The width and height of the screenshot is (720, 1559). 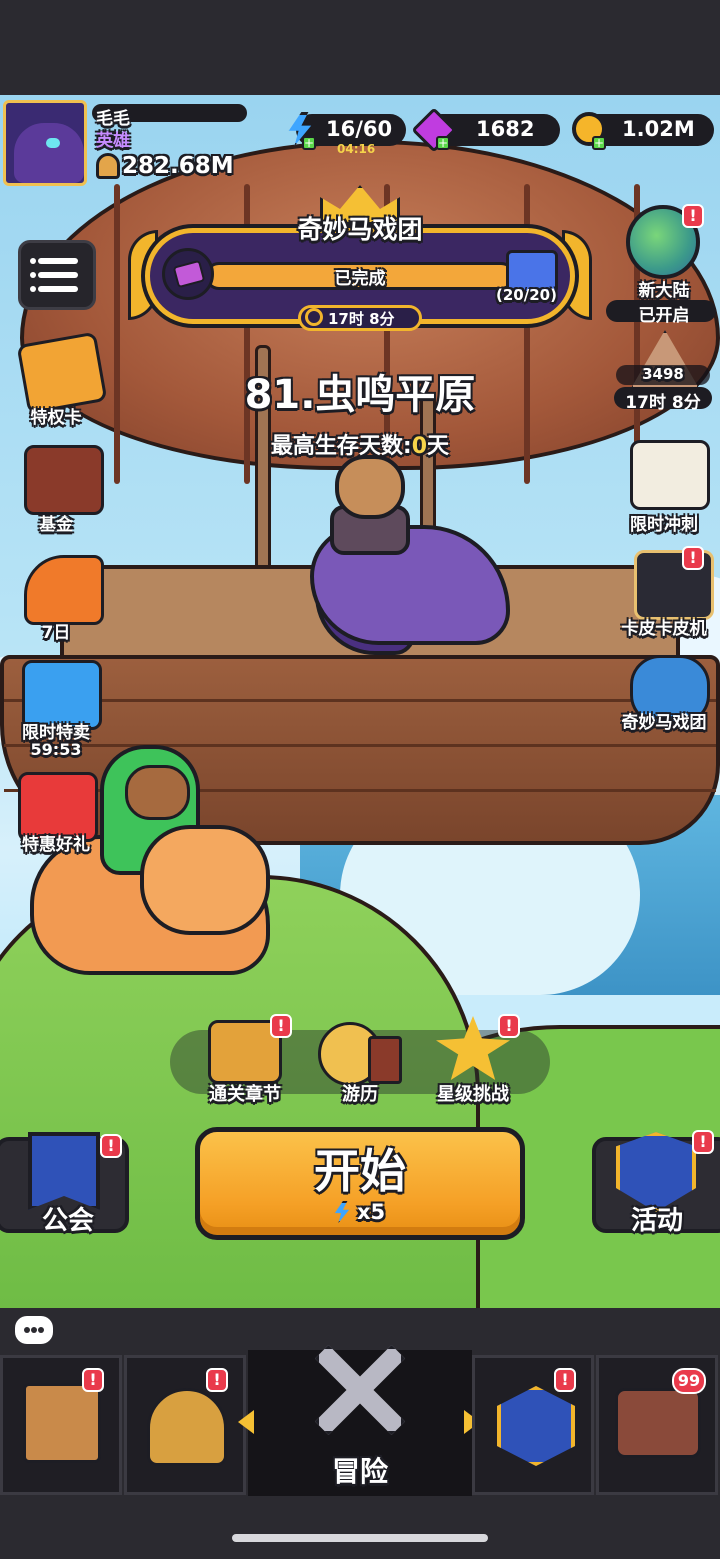 What do you see at coordinates (664, 629) in the screenshot?
I see `skin-machine-label: 卡皮卡皮机` at bounding box center [664, 629].